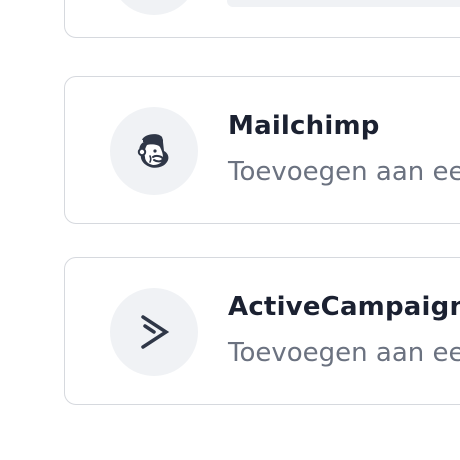 The height and width of the screenshot is (460, 460). I want to click on integration-title: Mailchimp, so click(304, 126).